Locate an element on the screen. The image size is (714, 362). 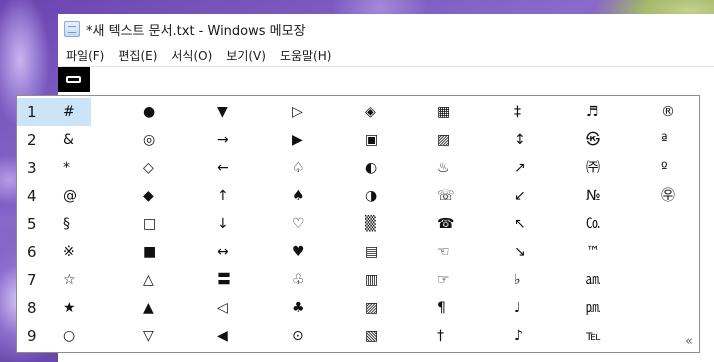
candidate-symbol: ♧ is located at coordinates (312, 280).